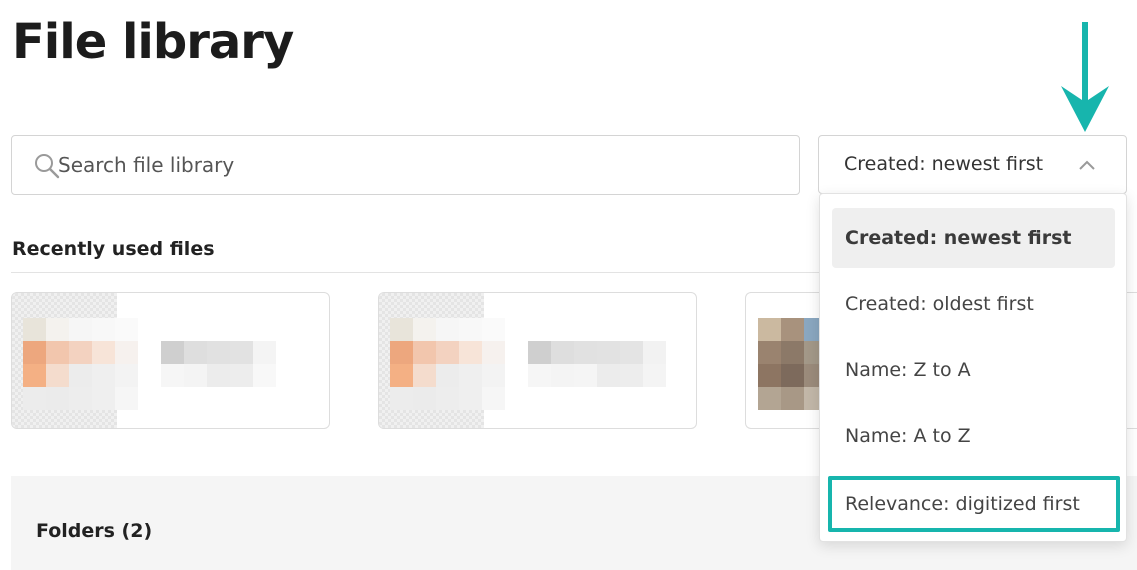 Image resolution: width=1137 pixels, height=570 pixels. What do you see at coordinates (418, 165) in the screenshot?
I see `search-input` at bounding box center [418, 165].